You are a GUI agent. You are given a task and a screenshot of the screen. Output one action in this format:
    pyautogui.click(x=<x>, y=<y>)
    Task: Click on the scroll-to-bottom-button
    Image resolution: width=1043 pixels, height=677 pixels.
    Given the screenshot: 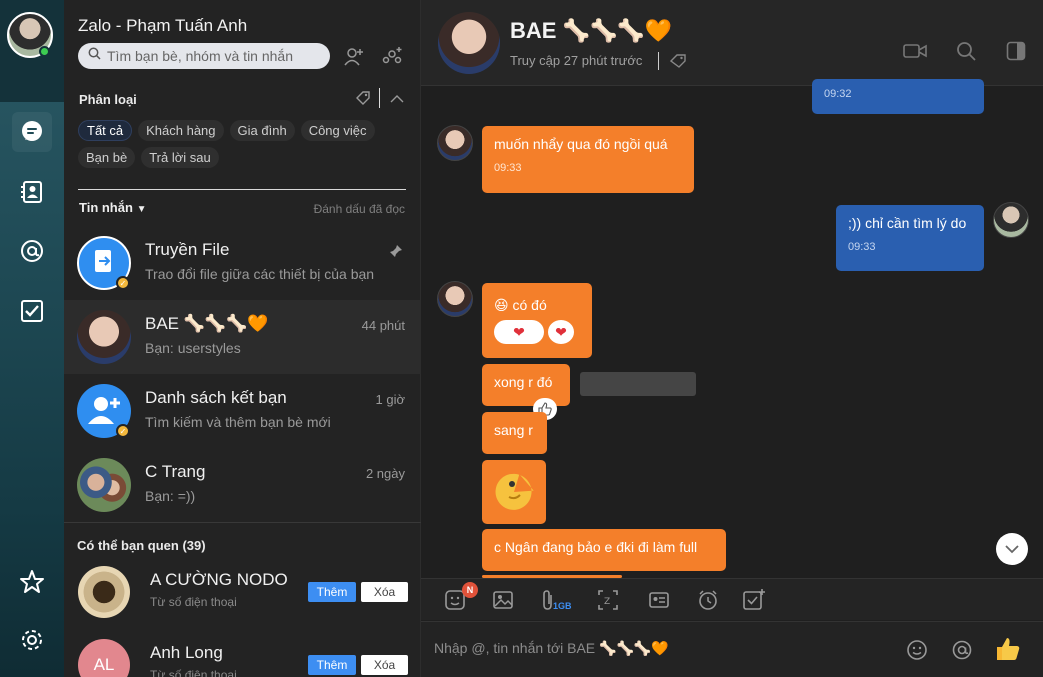 What is the action you would take?
    pyautogui.click(x=1012, y=549)
    